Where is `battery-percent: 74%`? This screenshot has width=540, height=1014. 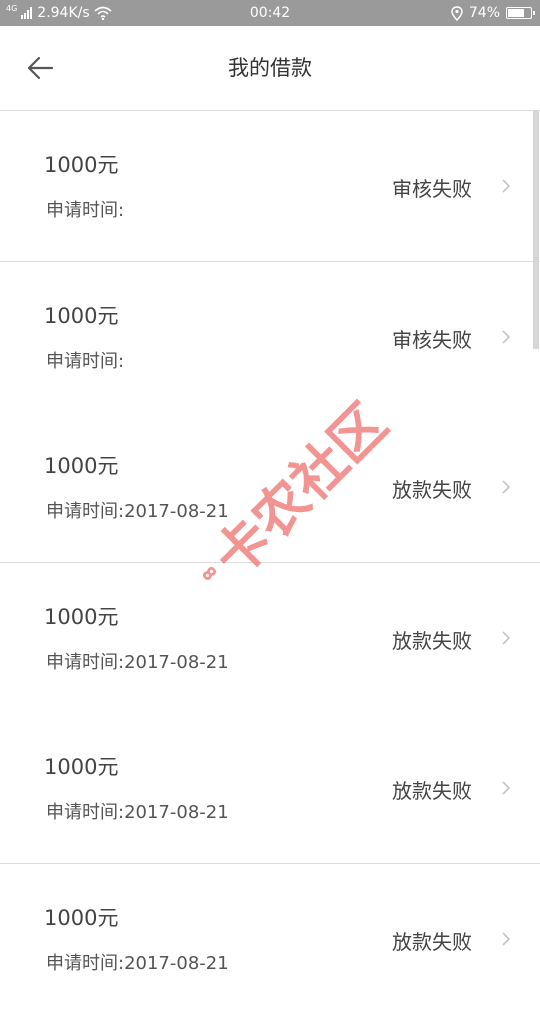 battery-percent: 74% is located at coordinates (484, 13).